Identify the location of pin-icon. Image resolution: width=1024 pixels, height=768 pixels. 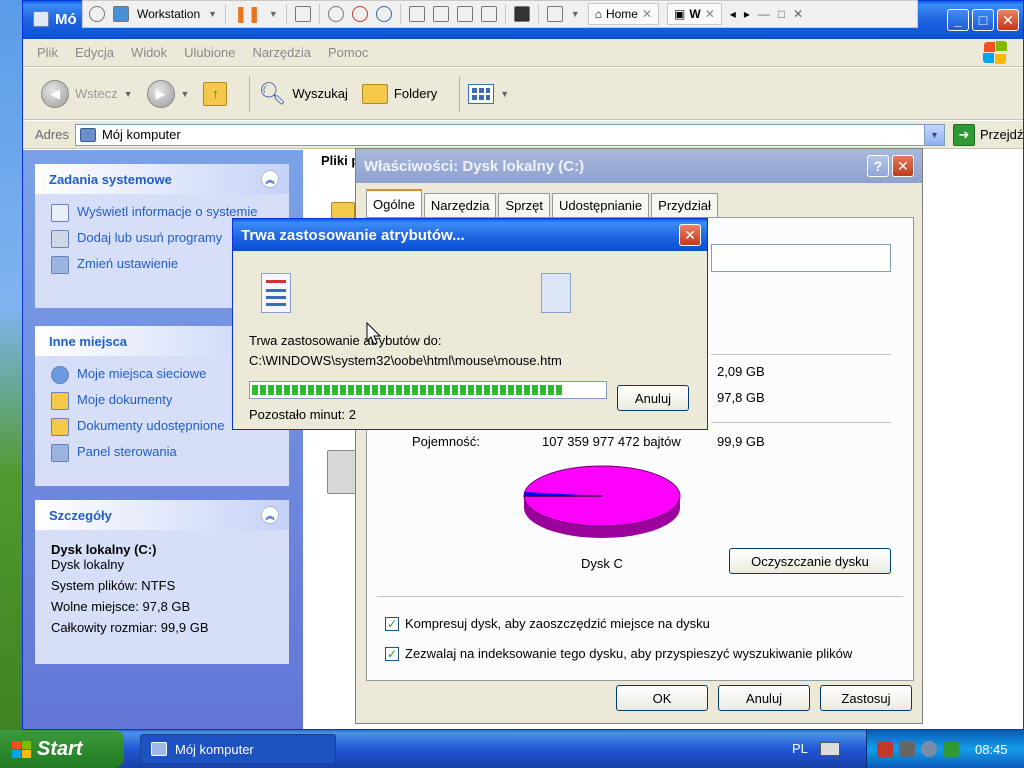
(97, 14).